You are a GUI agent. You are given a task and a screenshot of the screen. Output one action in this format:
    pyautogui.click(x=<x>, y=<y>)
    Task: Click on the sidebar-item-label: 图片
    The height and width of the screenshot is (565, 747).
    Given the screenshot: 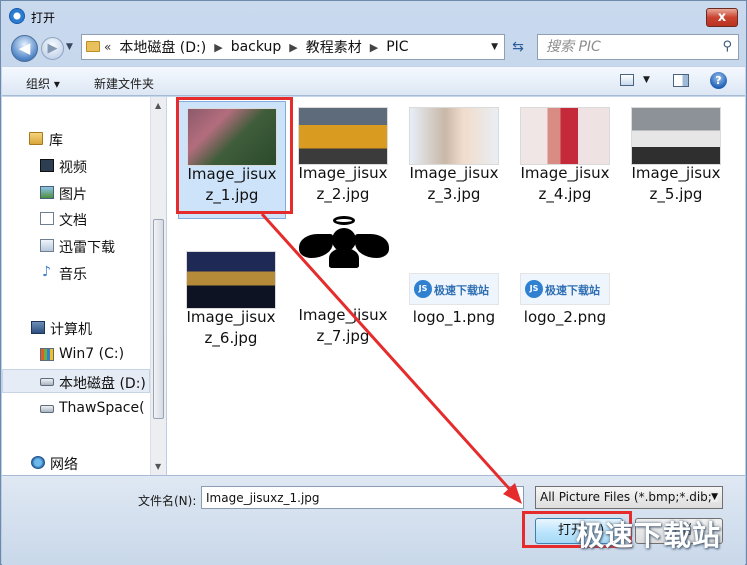 What is the action you would take?
    pyautogui.click(x=73, y=195)
    